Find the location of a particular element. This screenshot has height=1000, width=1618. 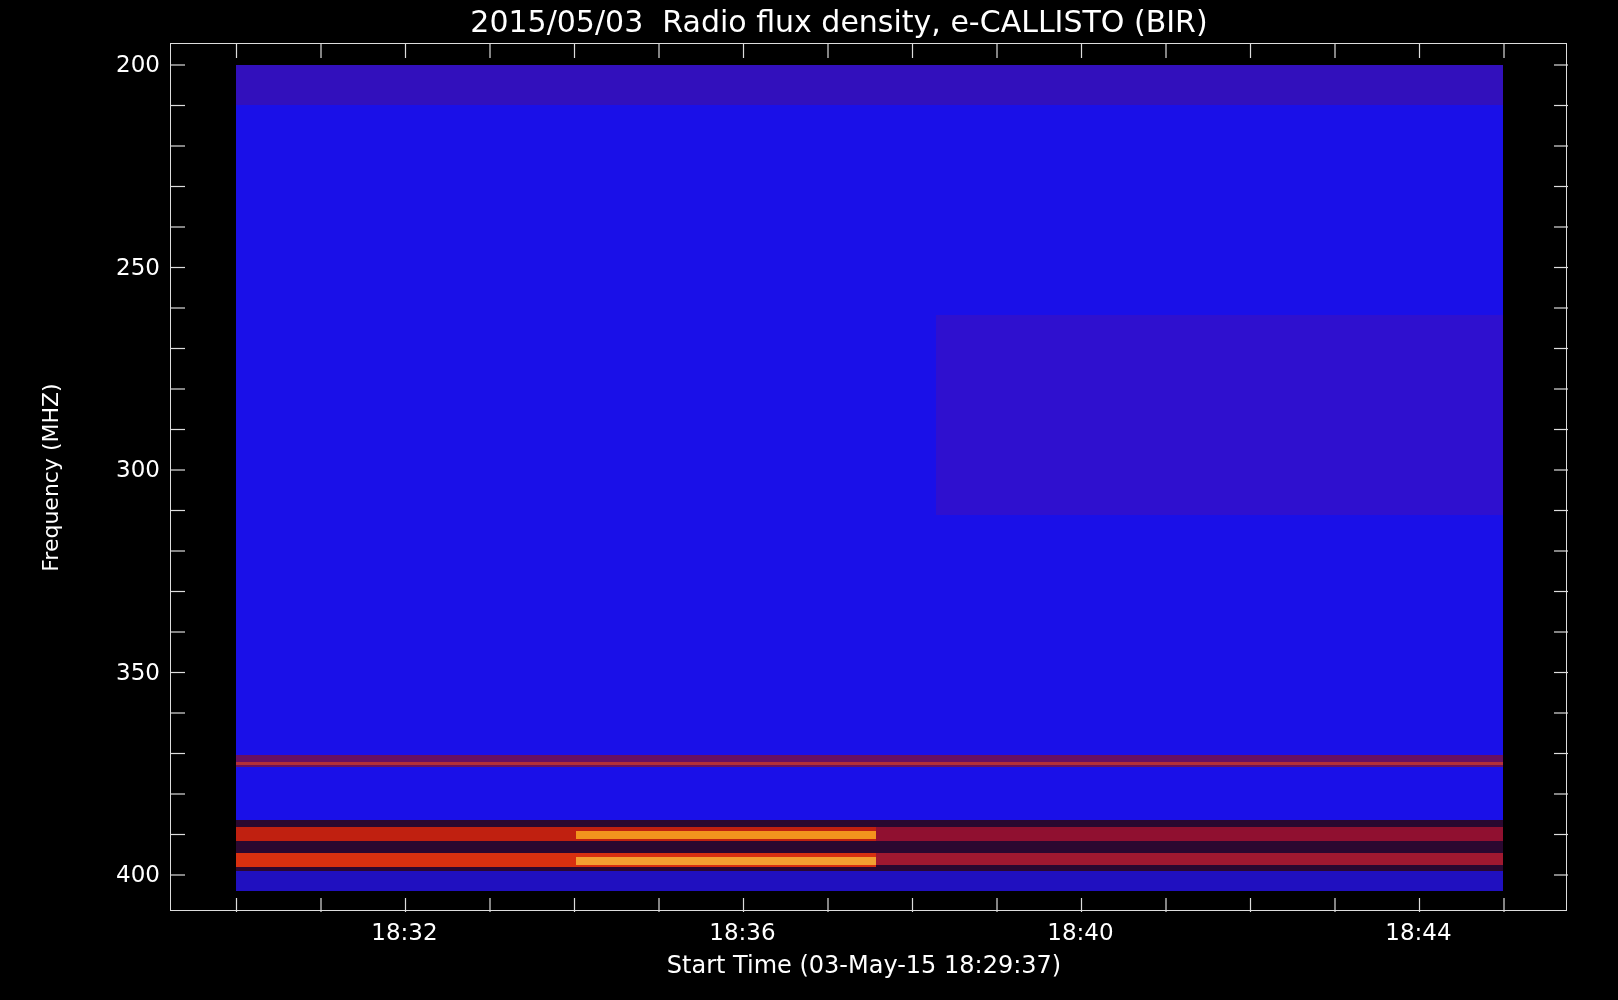

y-tick-label: 350 is located at coordinates (138, 671).